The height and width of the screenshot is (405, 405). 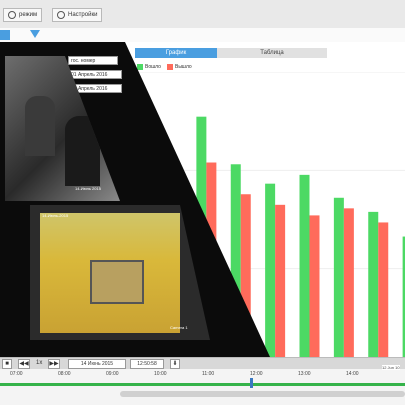 I want to click on floor-area, so click(x=117, y=282).